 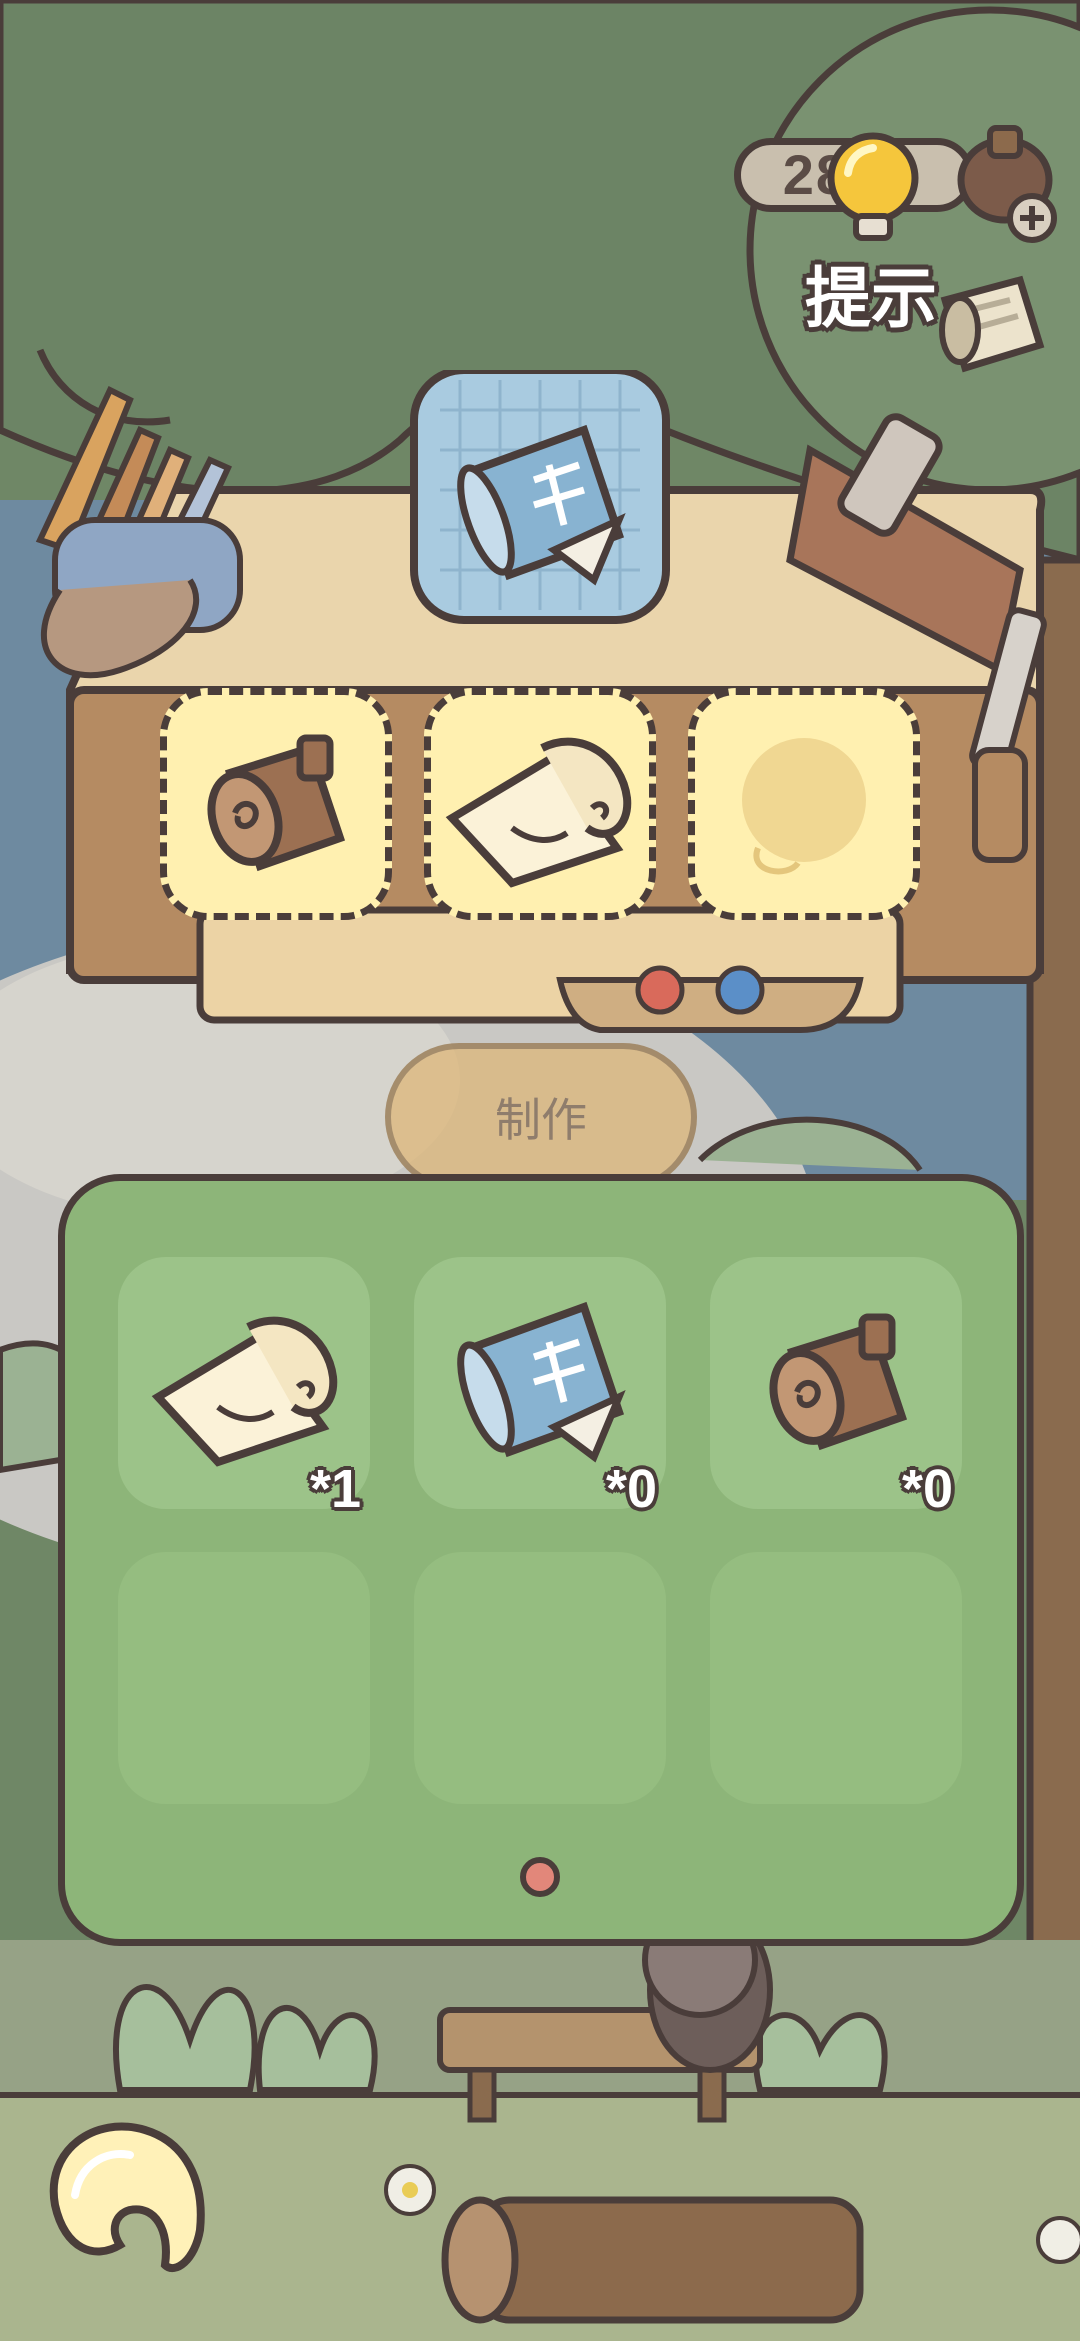 I want to click on craft-button: 制作, so click(x=541, y=1117).